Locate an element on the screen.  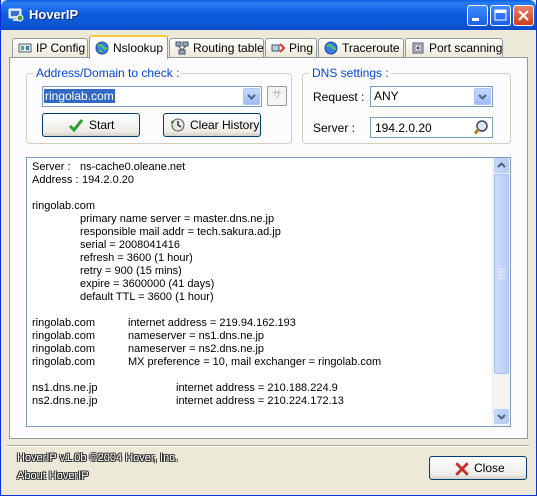
output-line-value: 194.2.0.20 is located at coordinates (108, 180).